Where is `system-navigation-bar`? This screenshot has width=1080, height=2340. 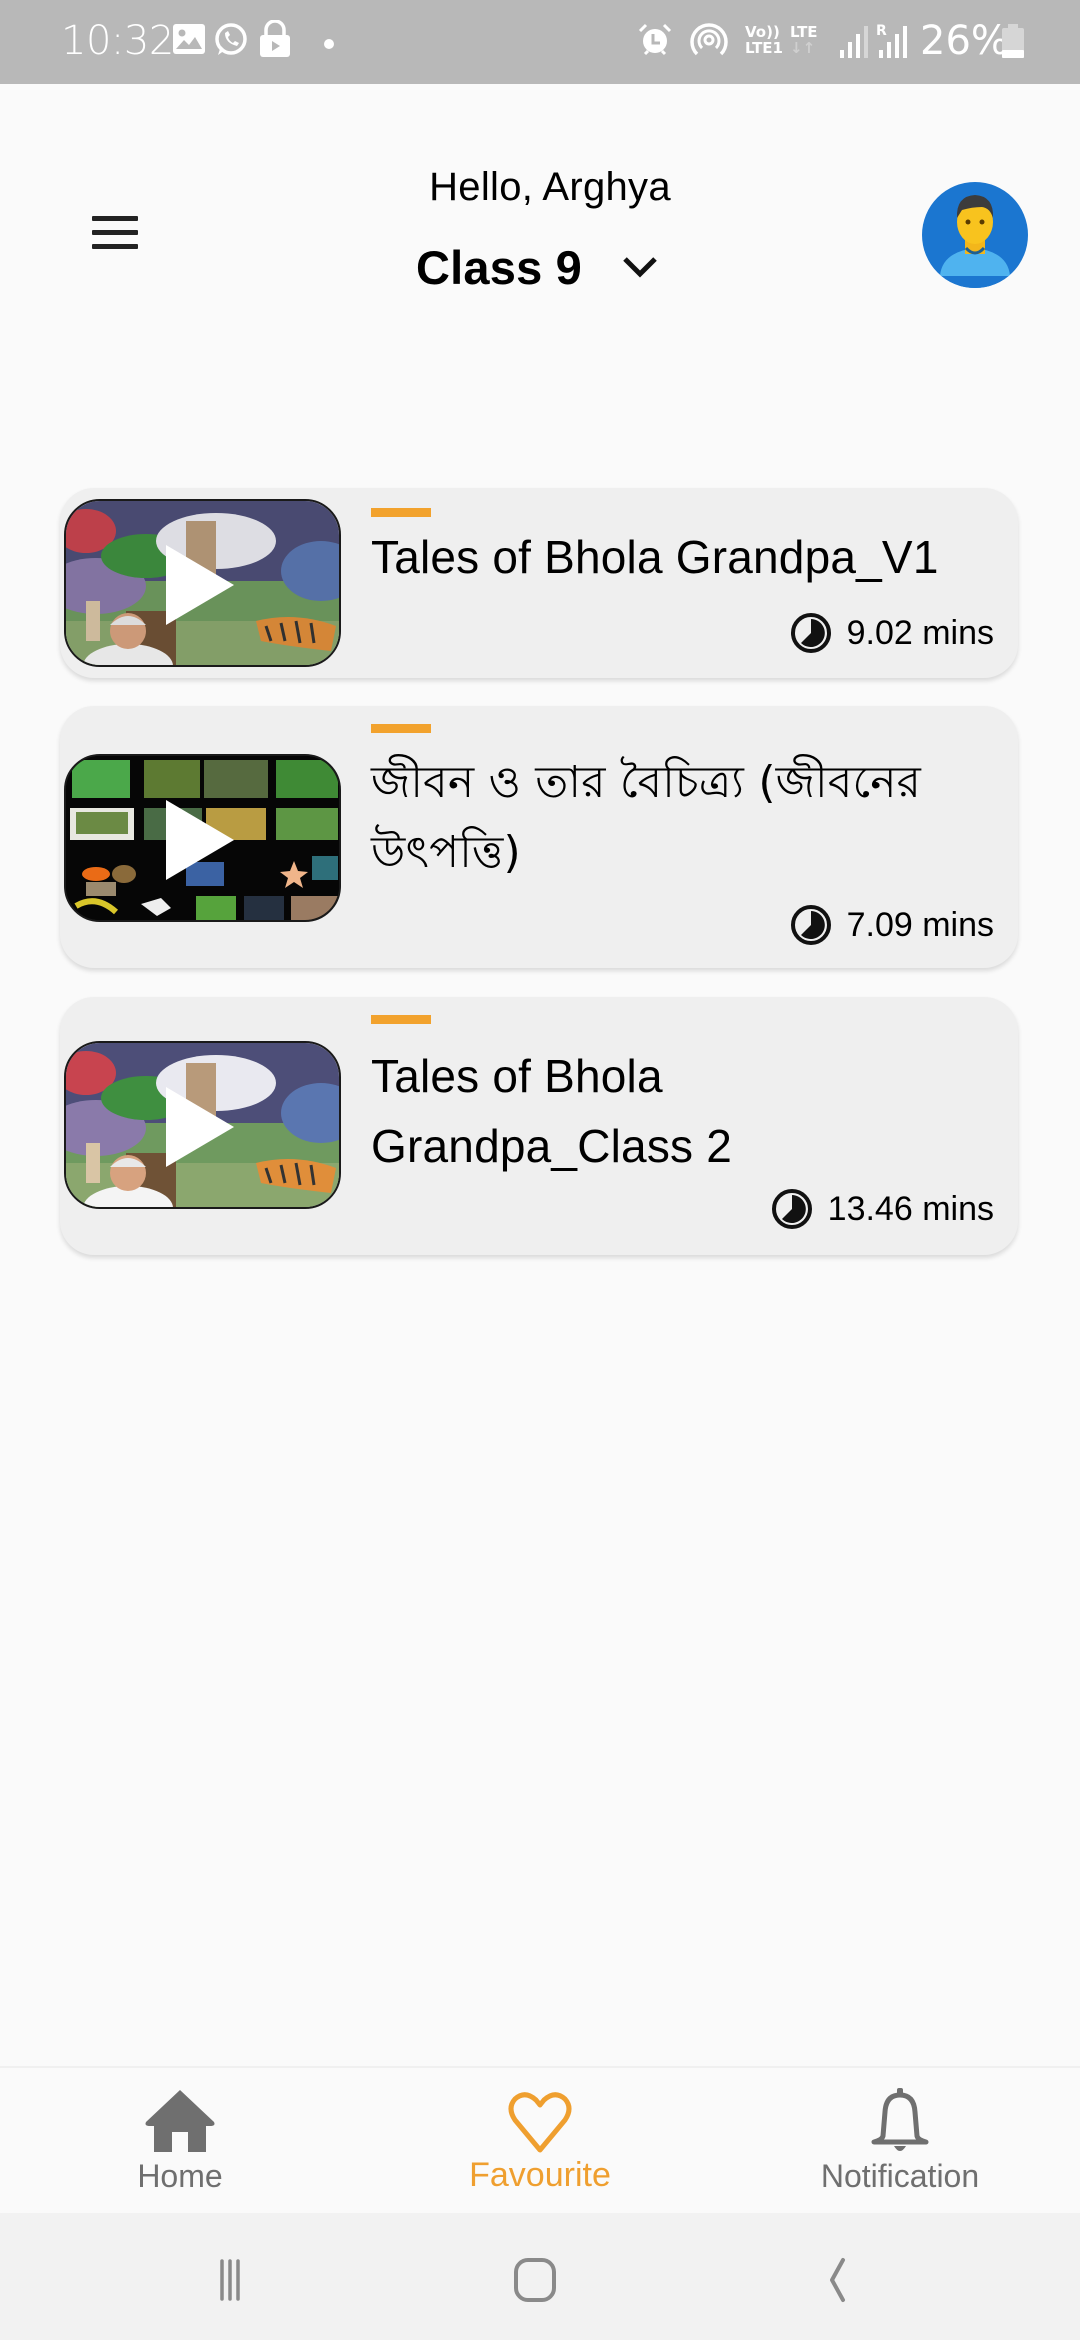 system-navigation-bar is located at coordinates (540, 2276).